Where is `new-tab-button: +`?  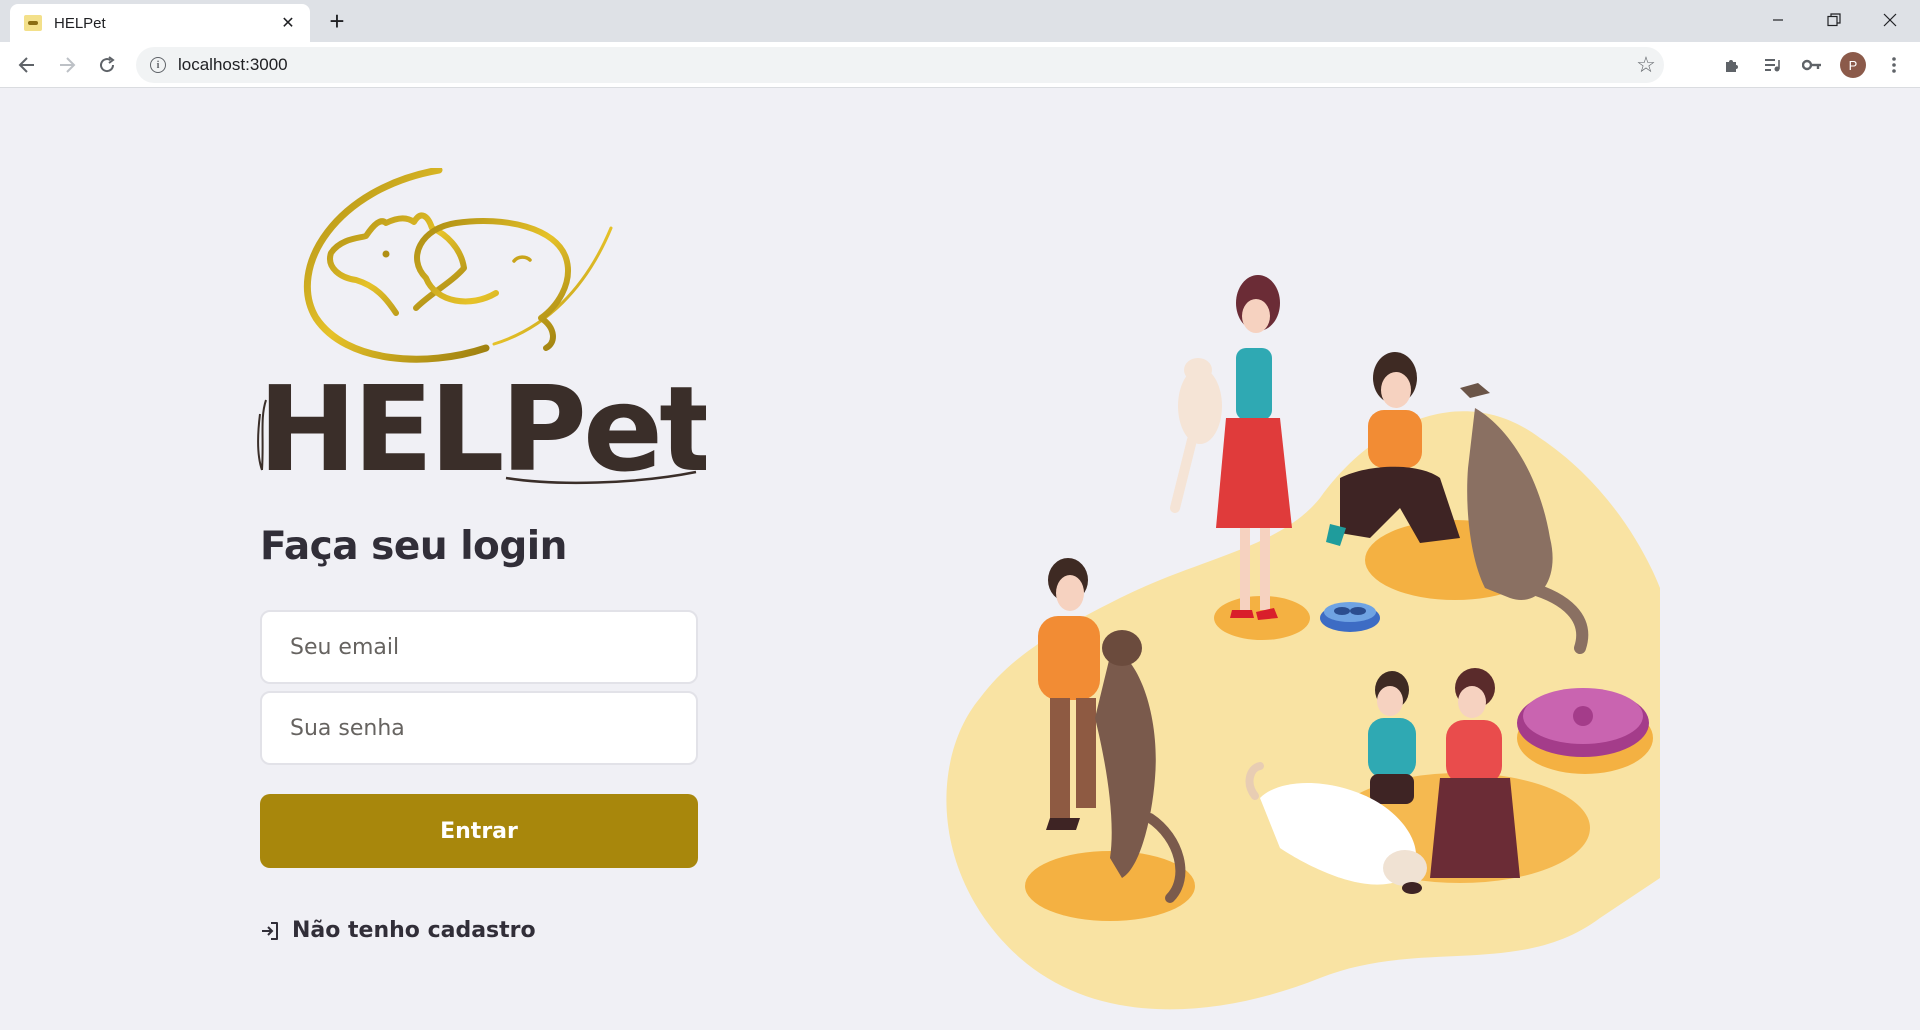
new-tab-button: + is located at coordinates (337, 23).